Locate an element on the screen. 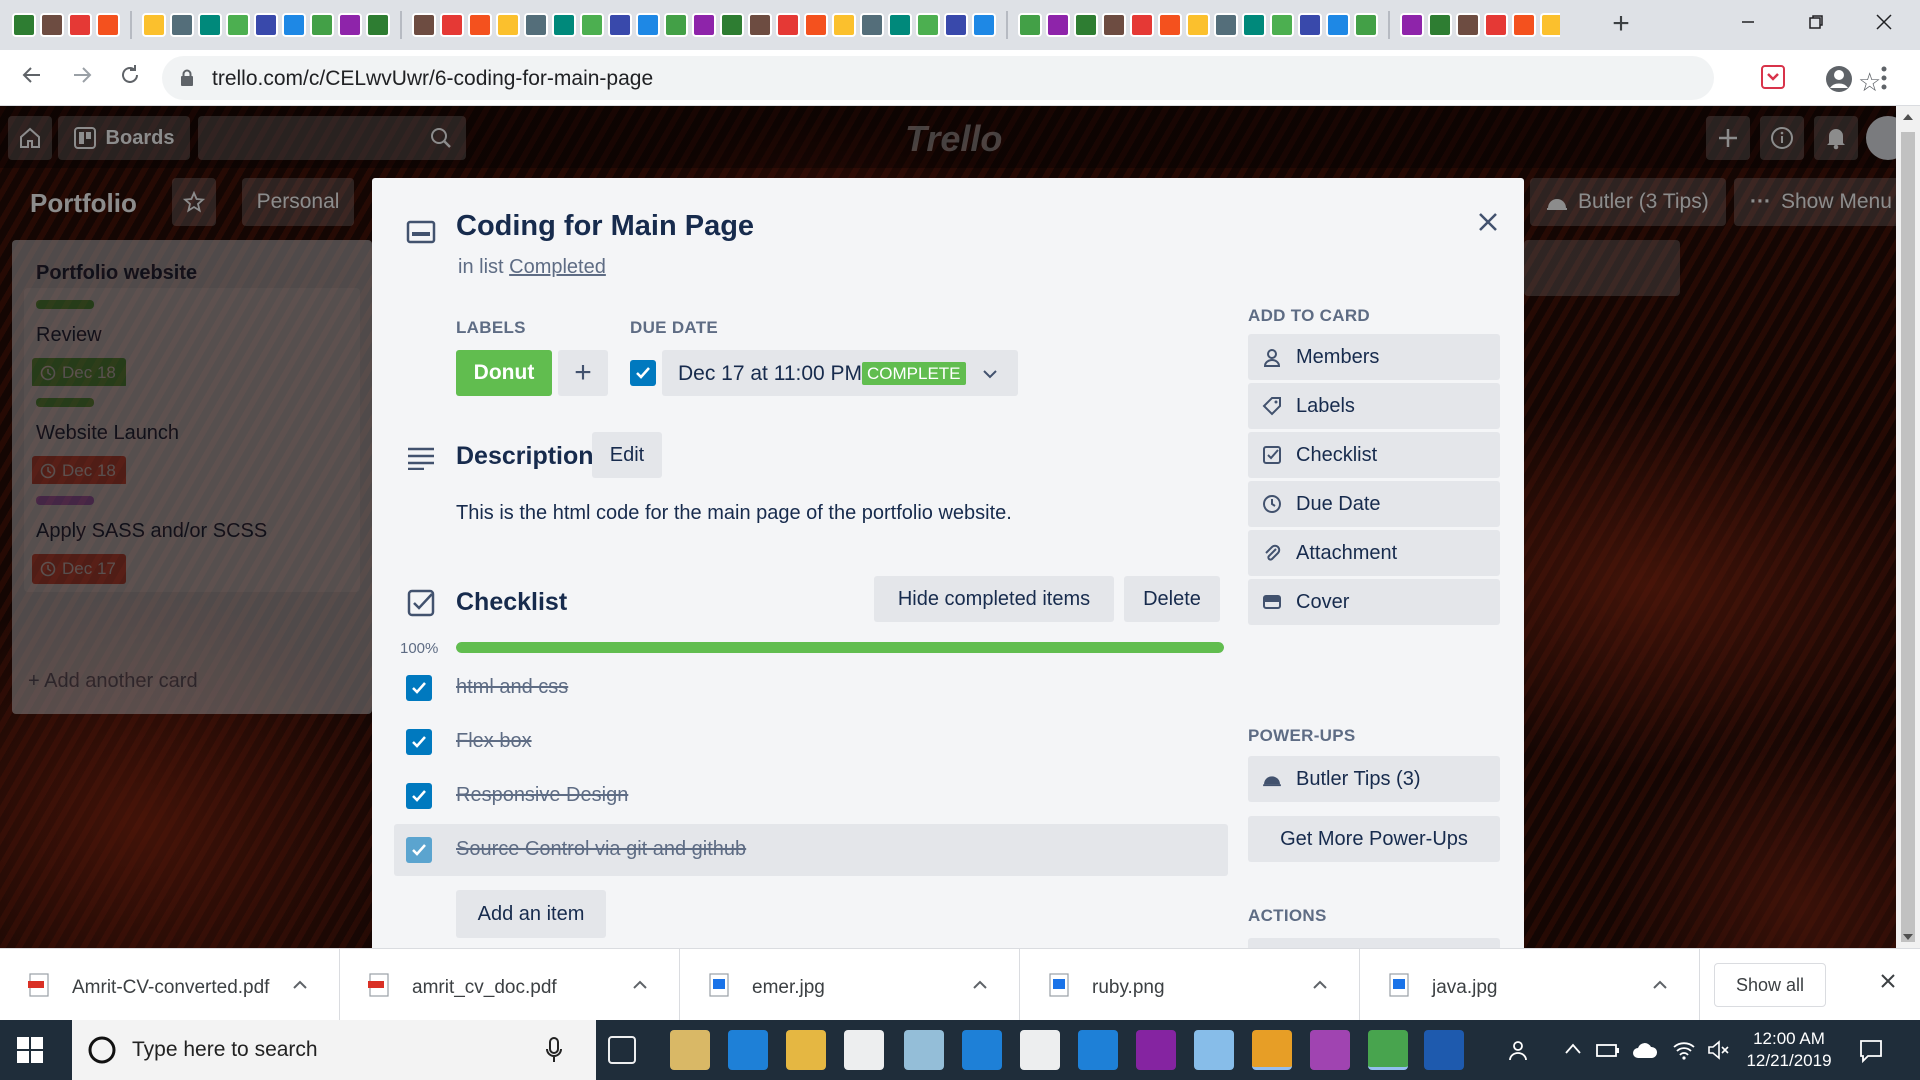  onedrive-cloud-icon is located at coordinates (1645, 1050).